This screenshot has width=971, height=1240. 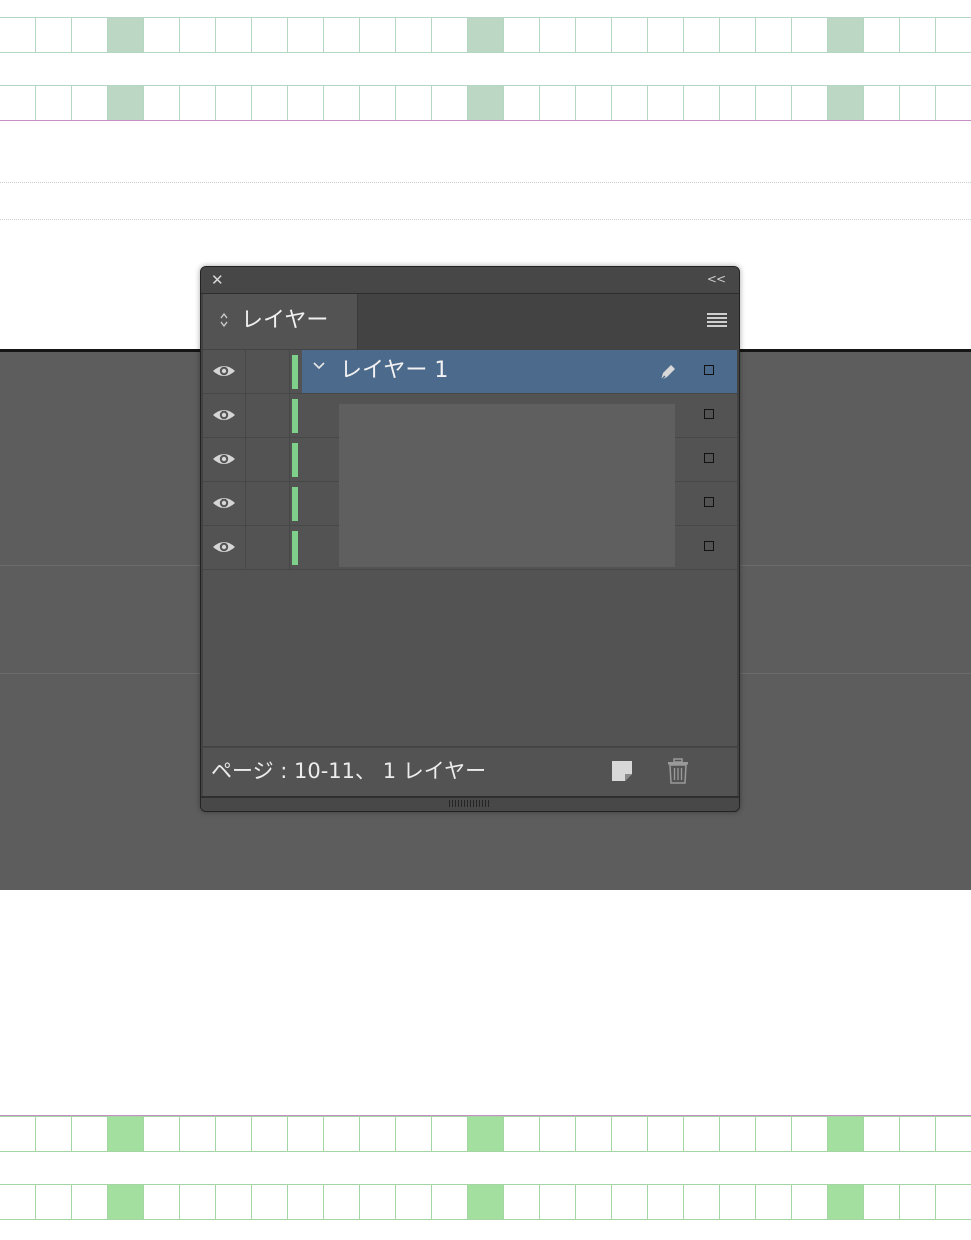 What do you see at coordinates (470, 280) in the screenshot?
I see `panel-titlebar: ✕ <<` at bounding box center [470, 280].